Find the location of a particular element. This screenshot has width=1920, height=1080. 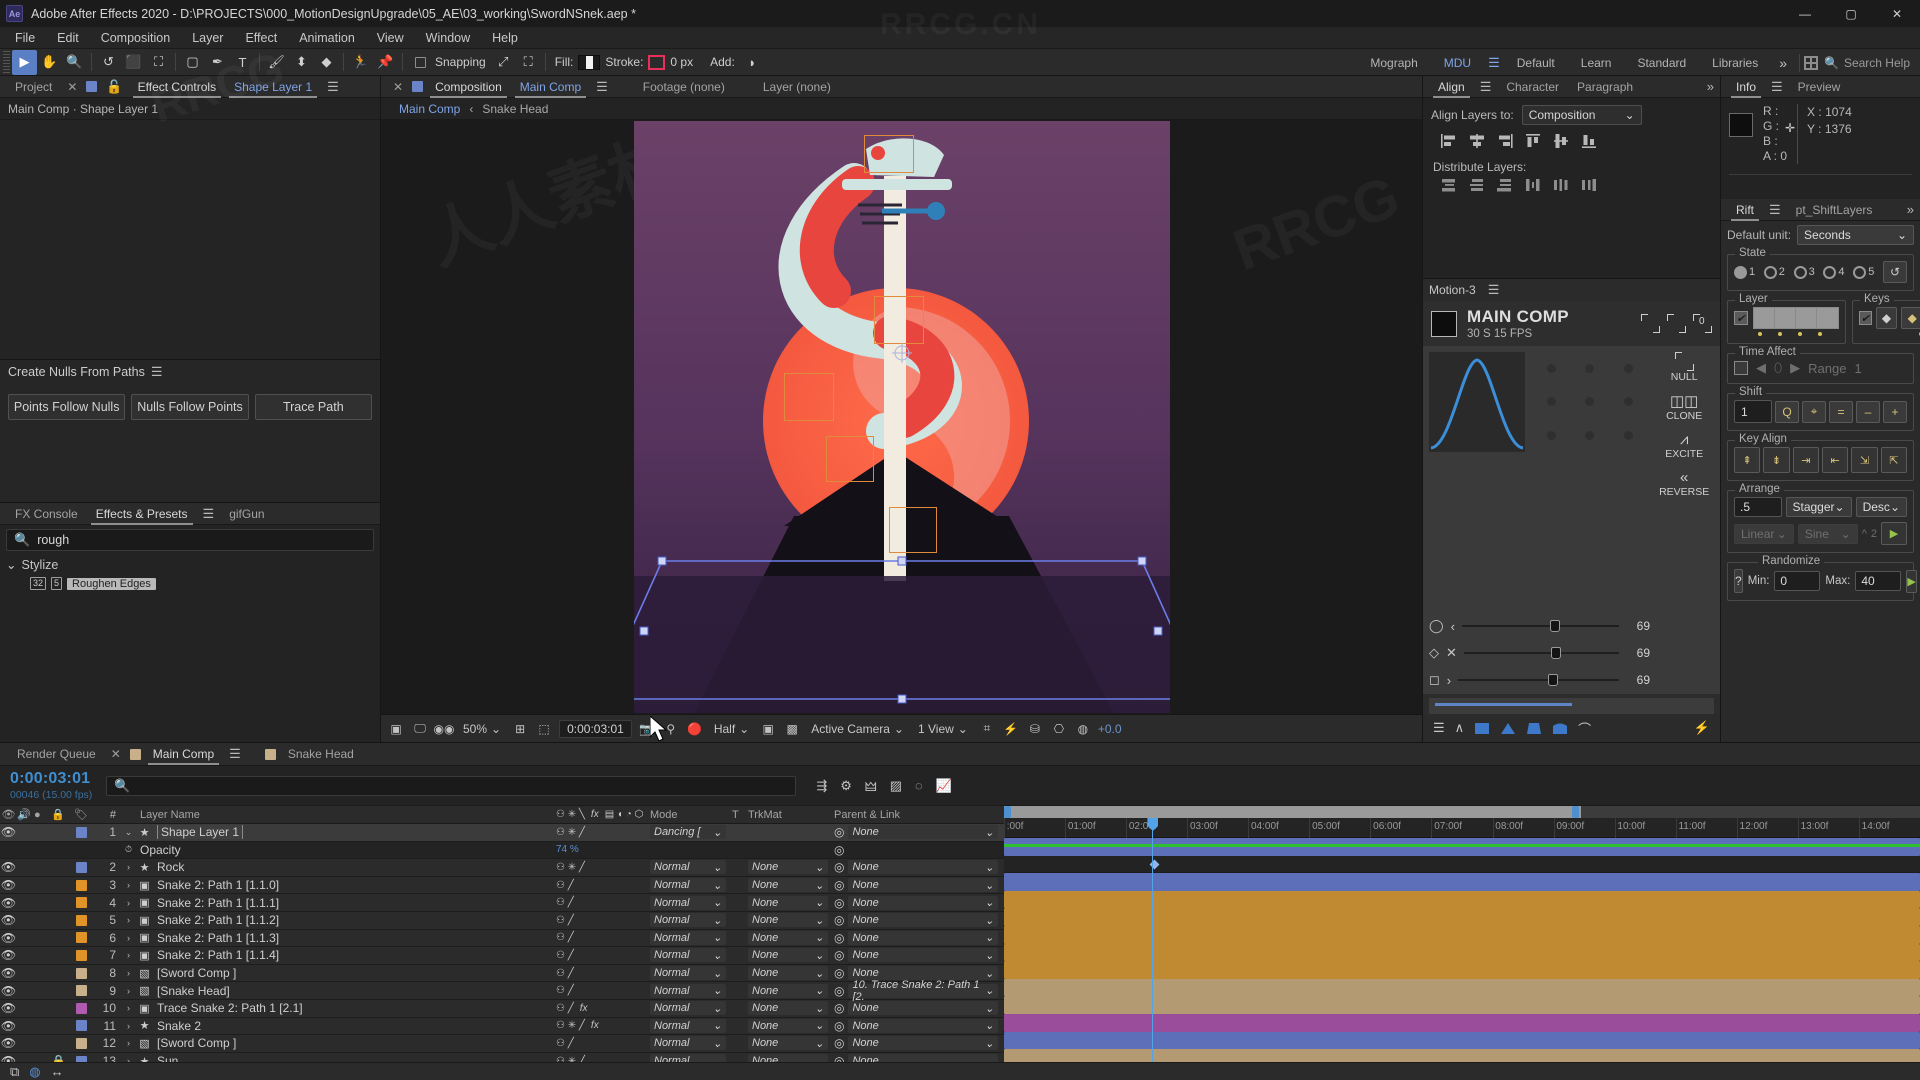

keys-checkbox-icon: ✔ is located at coordinates (1865, 318).